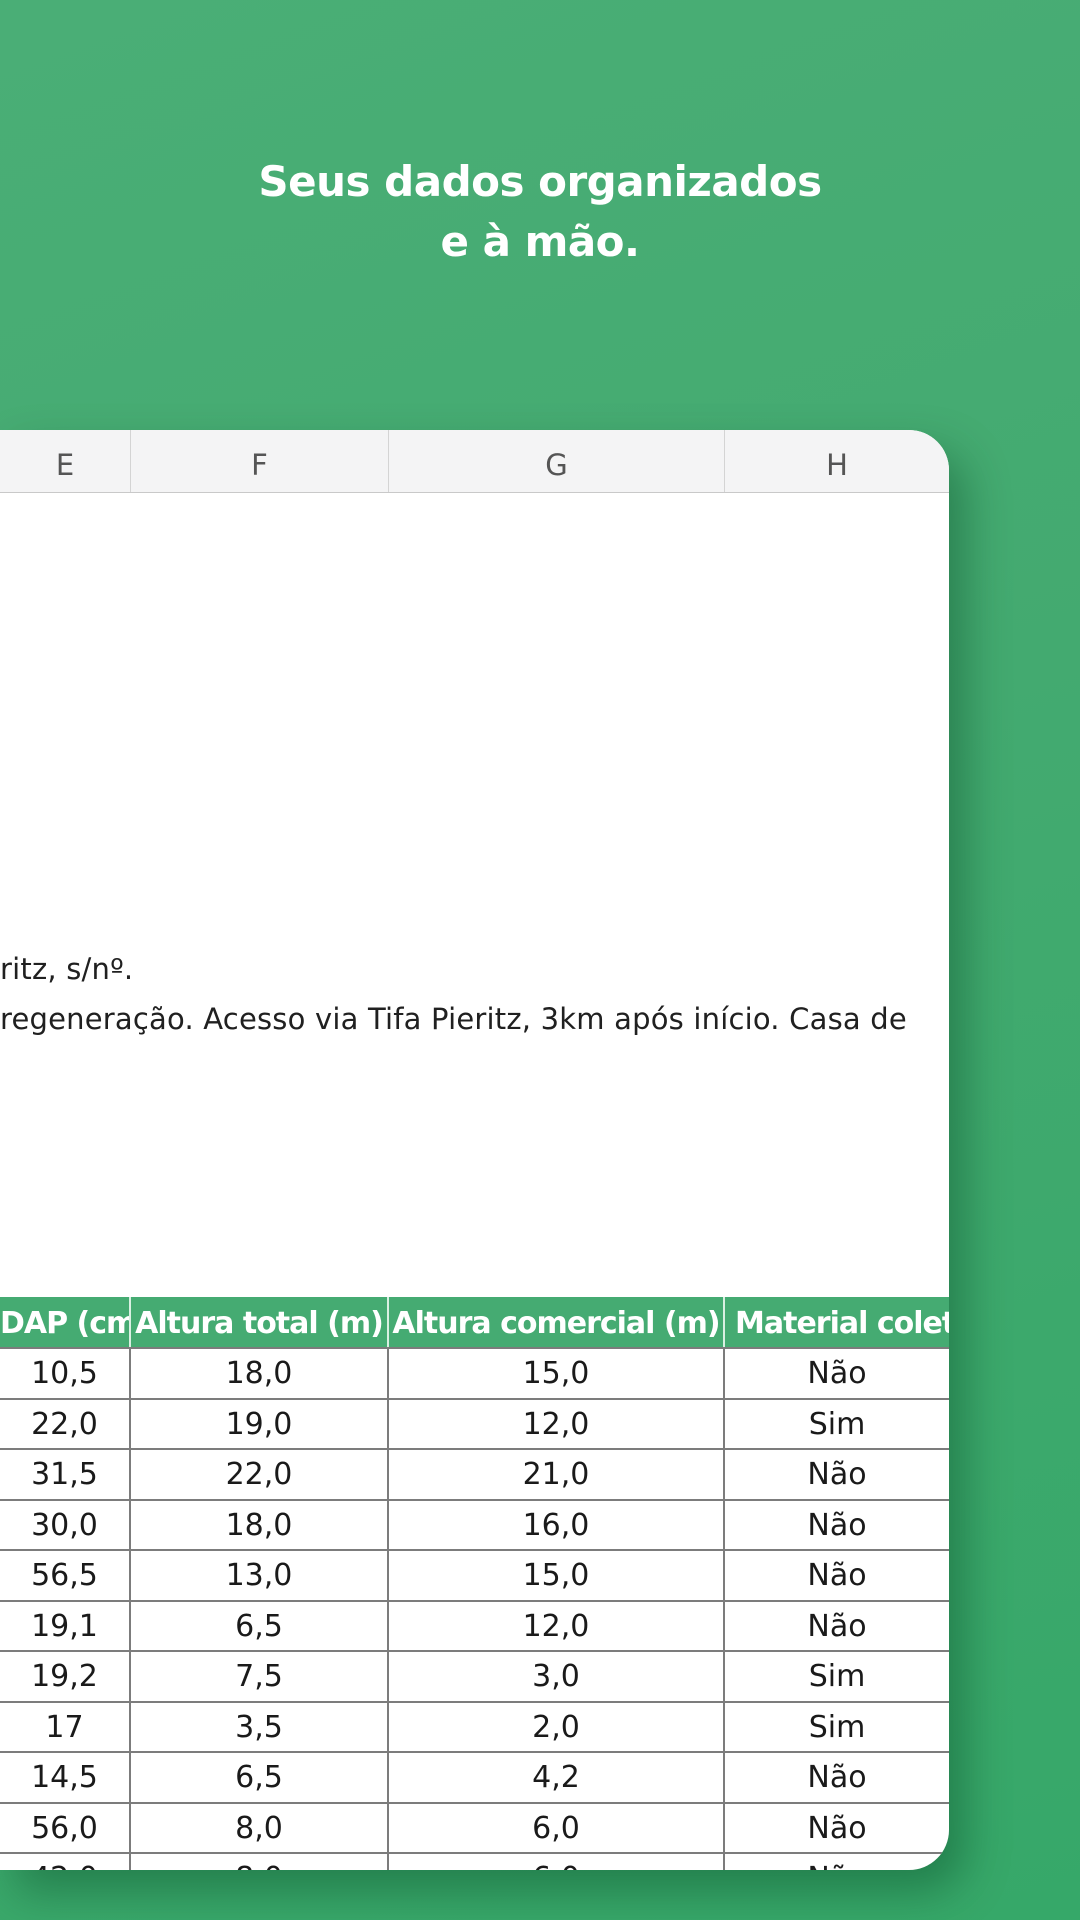  I want to click on cell-dap: 56,0, so click(65, 1827).